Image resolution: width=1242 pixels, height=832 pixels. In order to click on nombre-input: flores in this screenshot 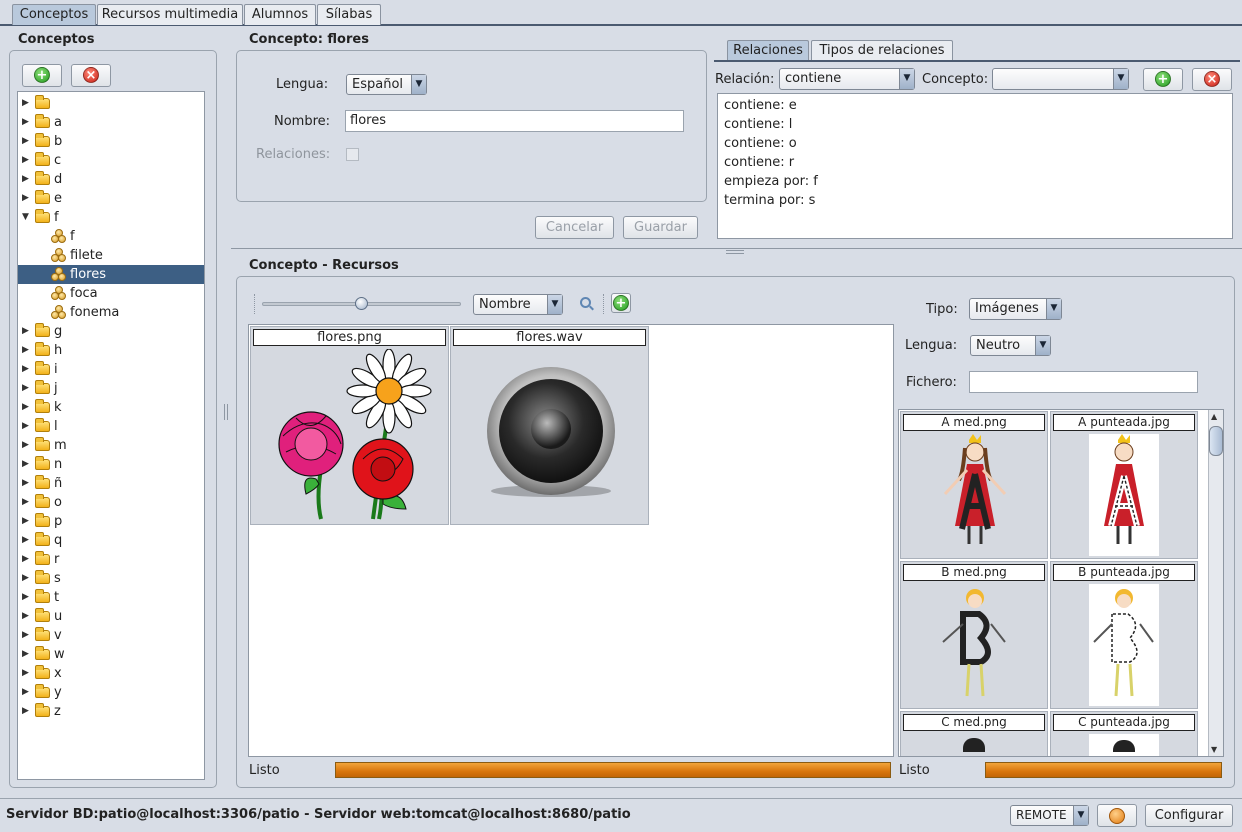, I will do `click(514, 121)`.